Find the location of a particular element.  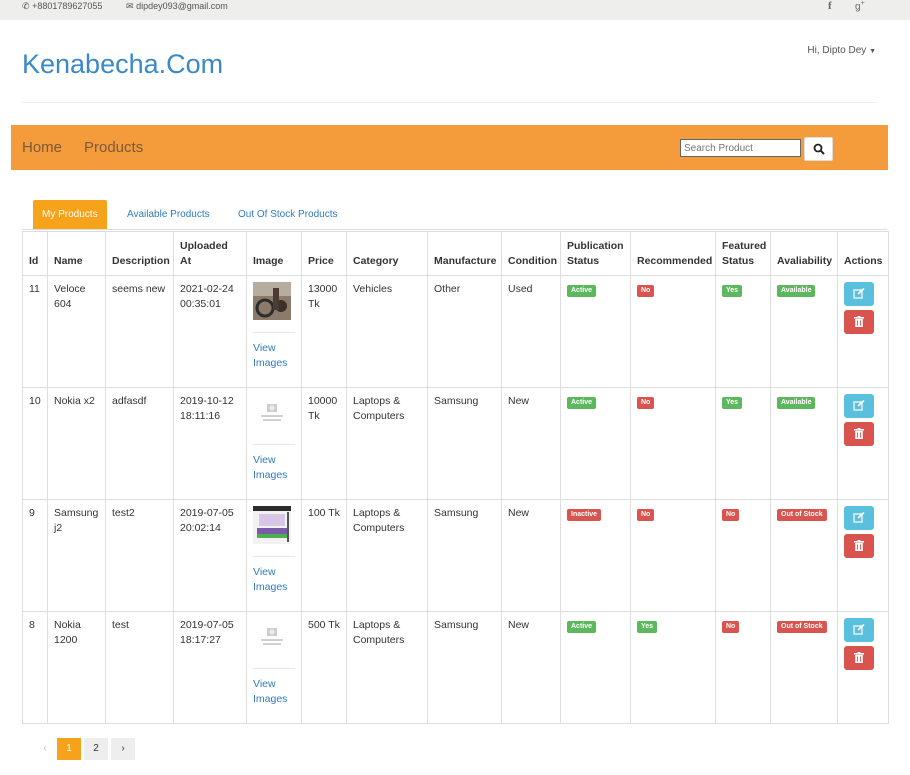

cell-category: Vehicles is located at coordinates (387, 331).